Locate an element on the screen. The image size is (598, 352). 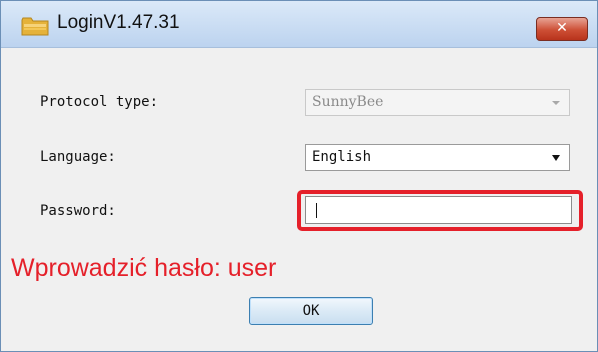
ok-button-label: OK is located at coordinates (311, 311).